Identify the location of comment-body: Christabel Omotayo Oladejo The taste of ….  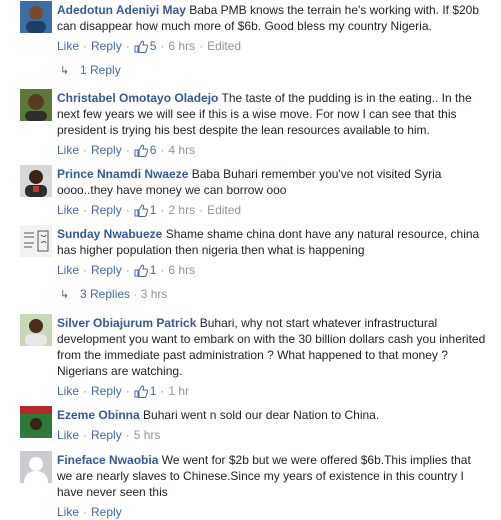
(272, 114).